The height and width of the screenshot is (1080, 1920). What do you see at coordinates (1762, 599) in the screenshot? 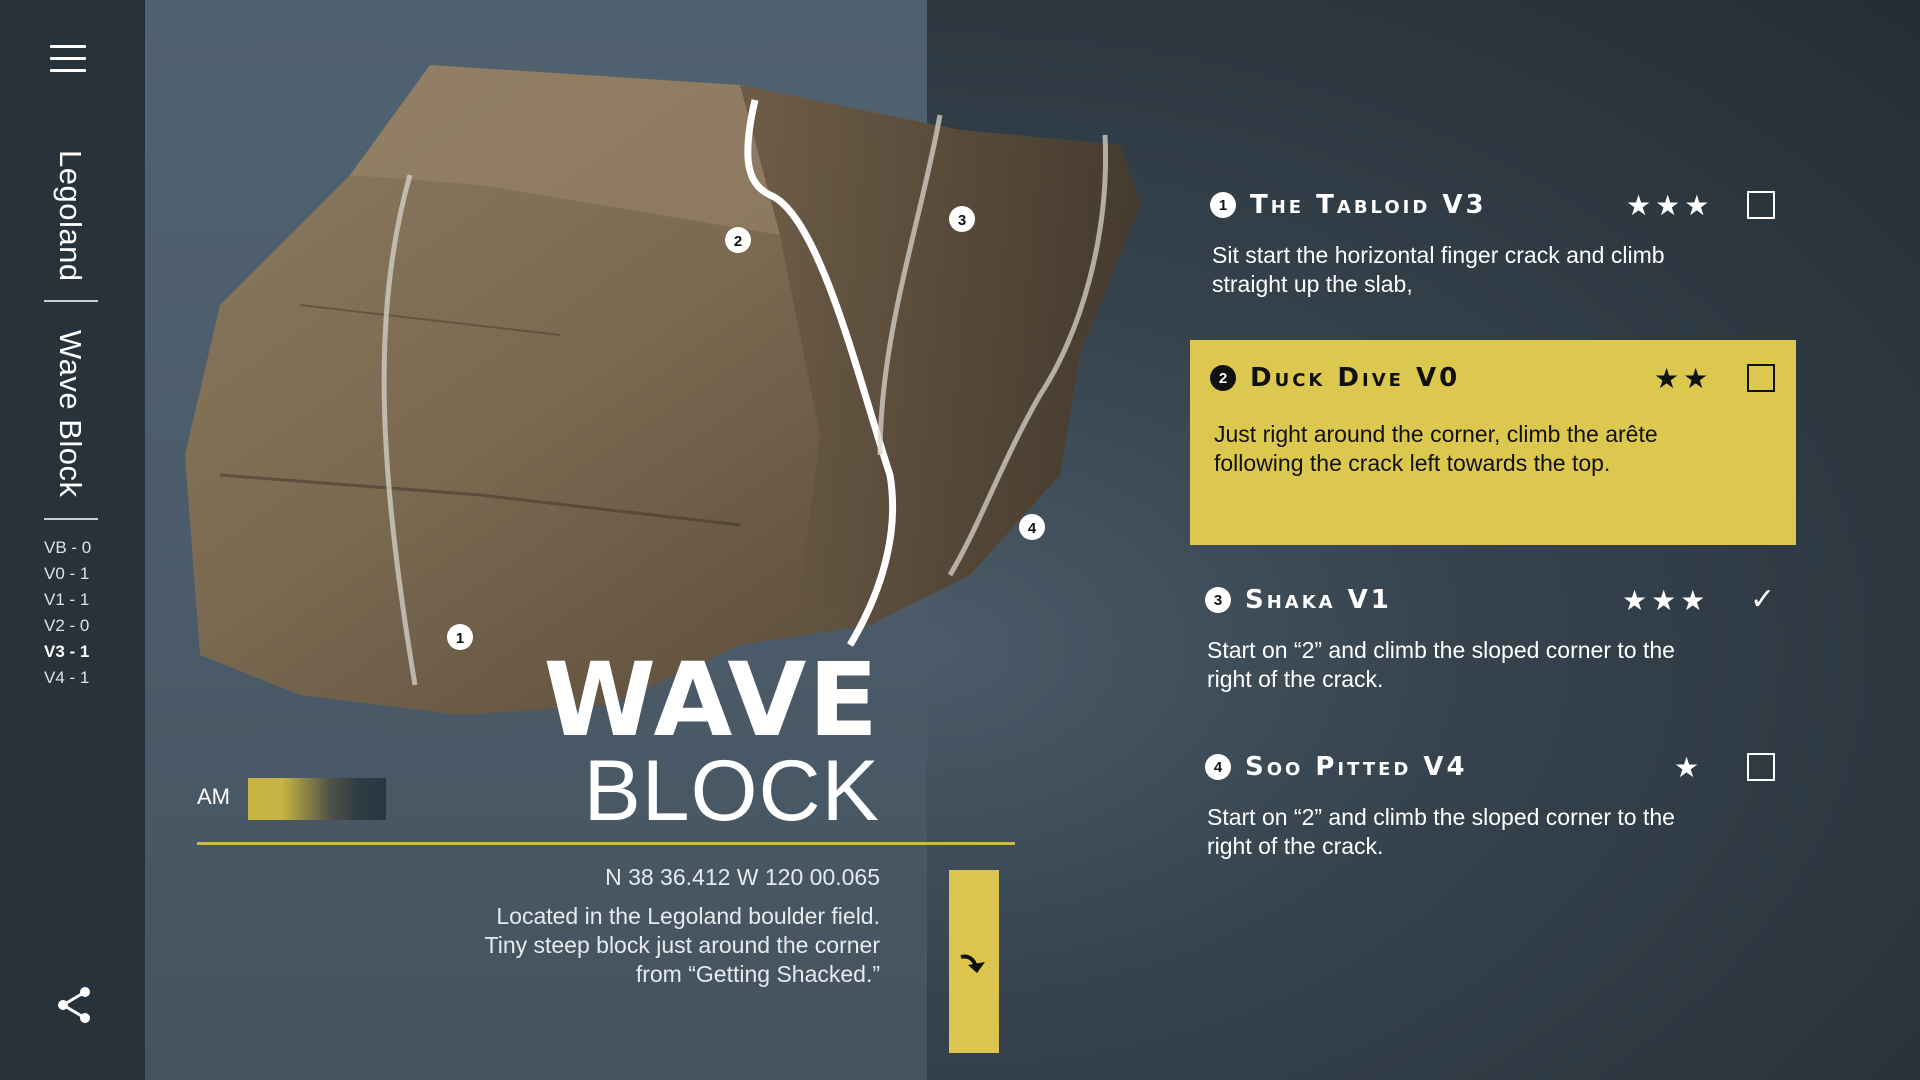
I see `checkmark-icon: ✓` at bounding box center [1762, 599].